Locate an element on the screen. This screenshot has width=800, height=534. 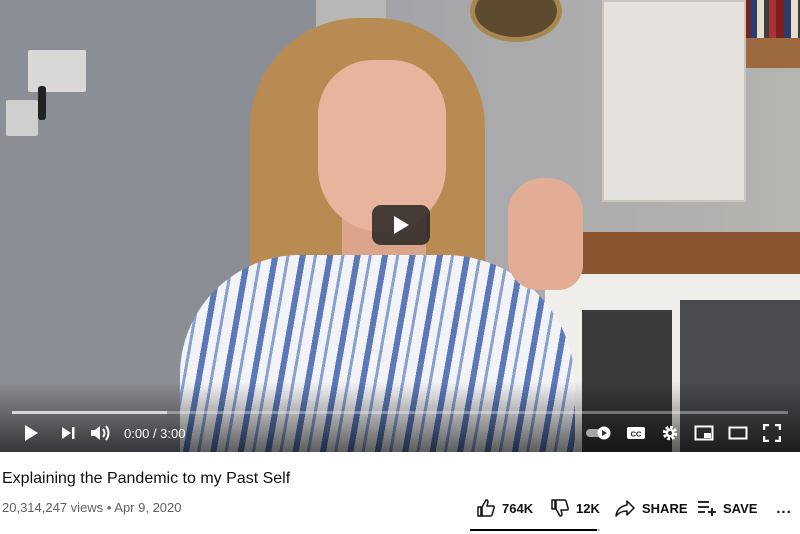
settings-button is located at coordinates (670, 433).